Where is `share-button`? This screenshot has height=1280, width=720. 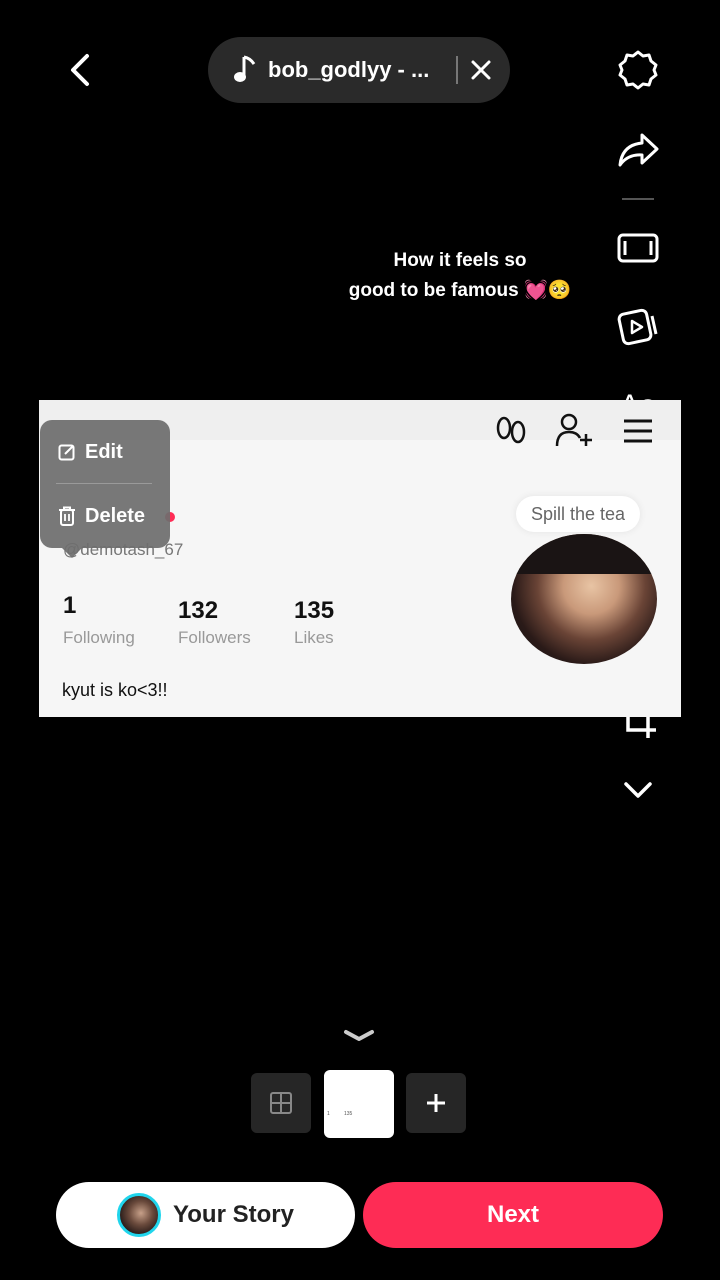
share-button is located at coordinates (638, 151).